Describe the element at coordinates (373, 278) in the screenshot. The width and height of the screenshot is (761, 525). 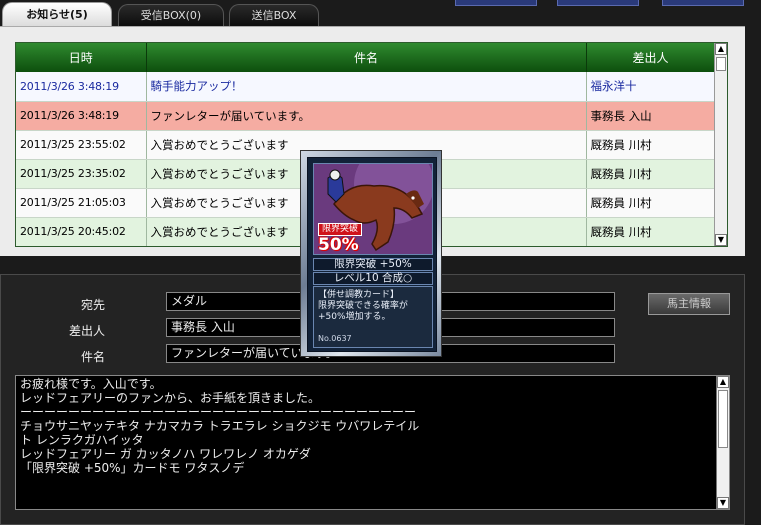
I see `card-level-line: レベル10 合成○` at that location.